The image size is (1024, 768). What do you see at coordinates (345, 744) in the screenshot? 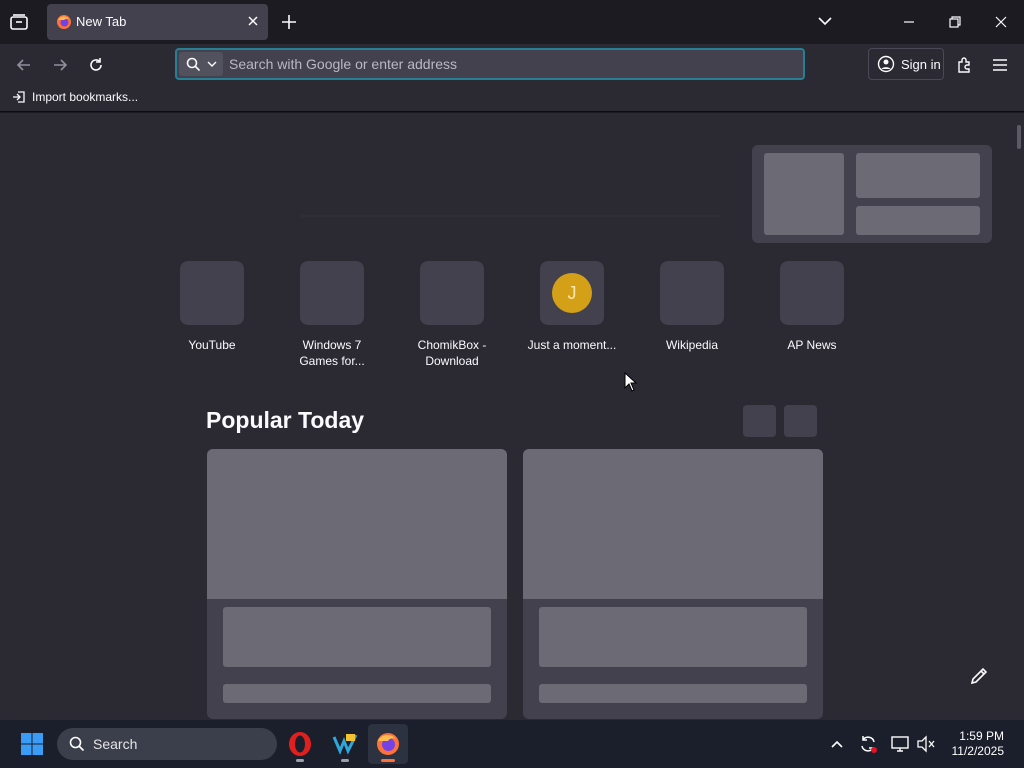
I see `app-icon` at bounding box center [345, 744].